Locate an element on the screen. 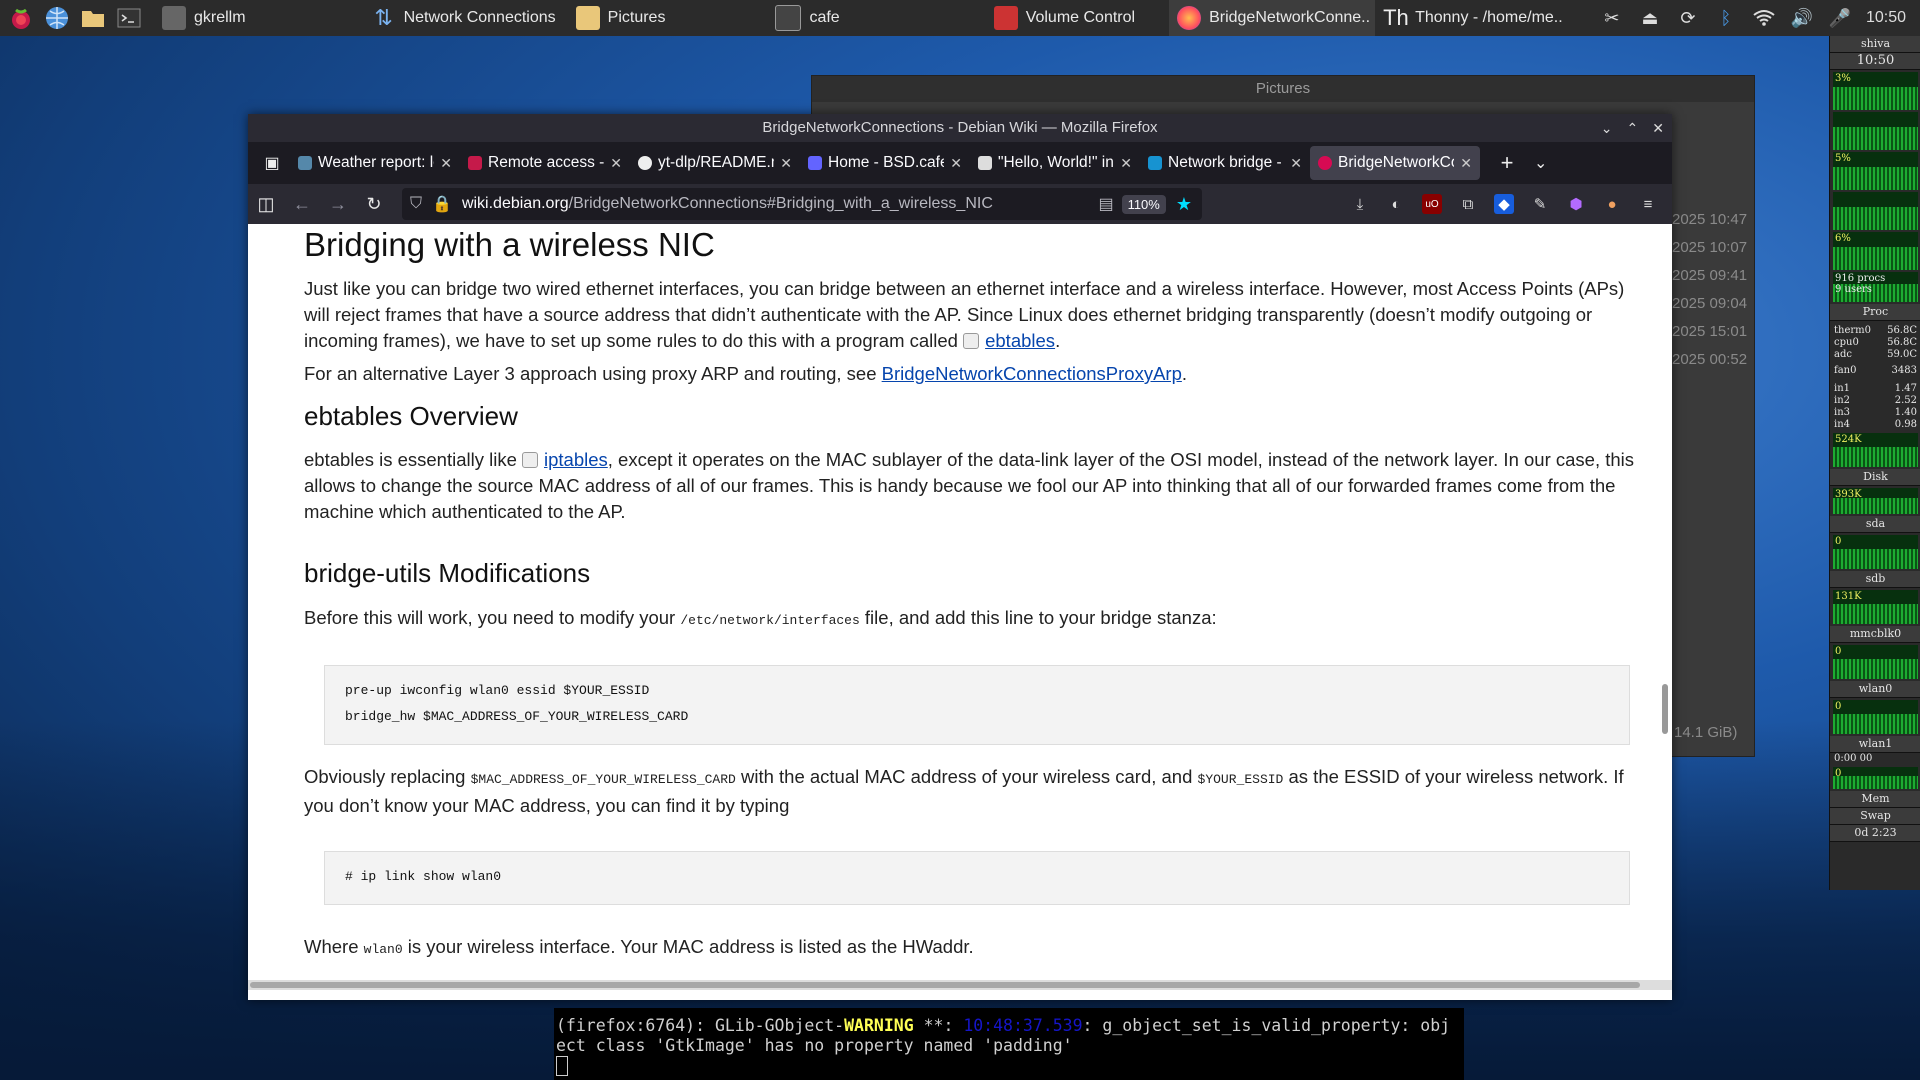  disk-graph: 393K is located at coordinates (1875, 501).